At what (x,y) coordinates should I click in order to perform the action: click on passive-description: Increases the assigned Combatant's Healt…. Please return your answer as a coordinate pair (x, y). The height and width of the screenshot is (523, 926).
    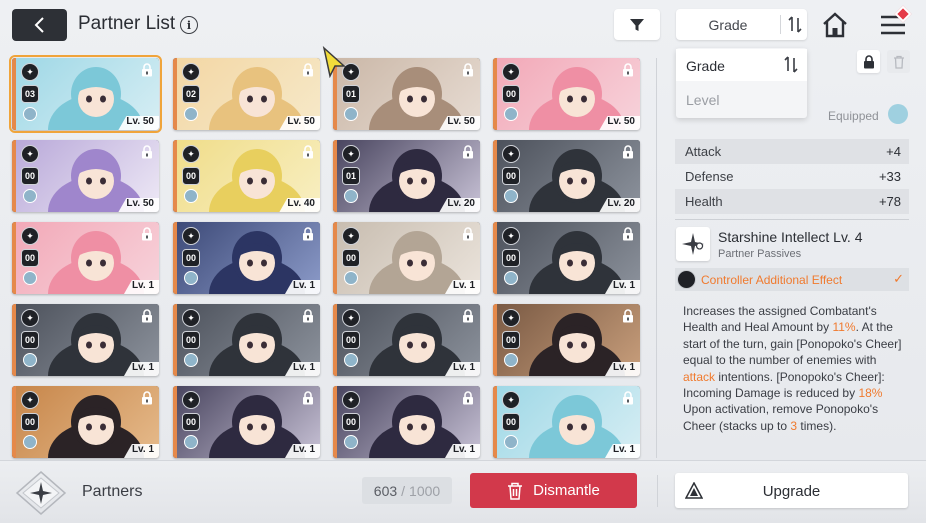
    Looking at the image, I should click on (795, 380).